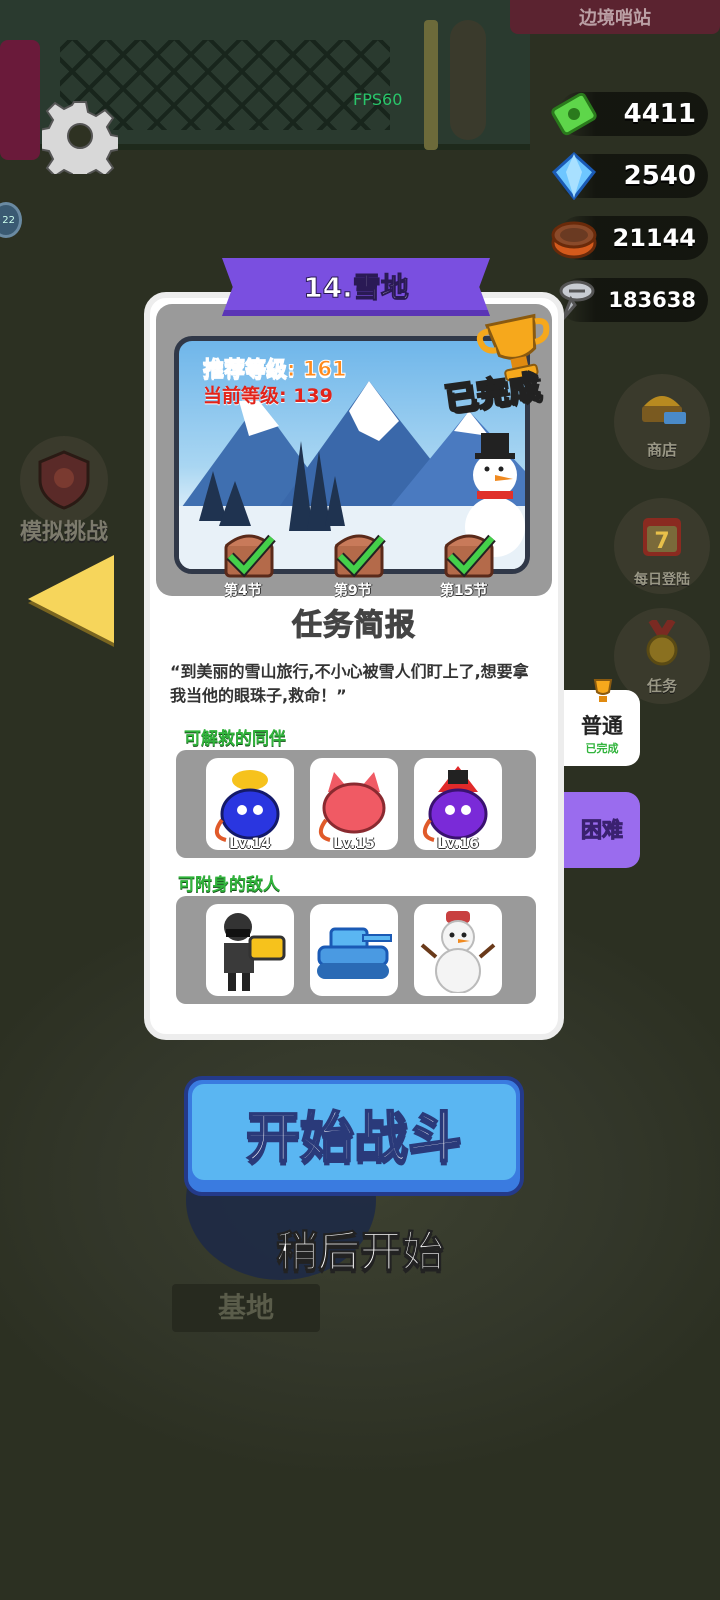 Image resolution: width=720 pixels, height=1600 pixels. What do you see at coordinates (352, 807) in the screenshot?
I see `cat-slime-icon` at bounding box center [352, 807].